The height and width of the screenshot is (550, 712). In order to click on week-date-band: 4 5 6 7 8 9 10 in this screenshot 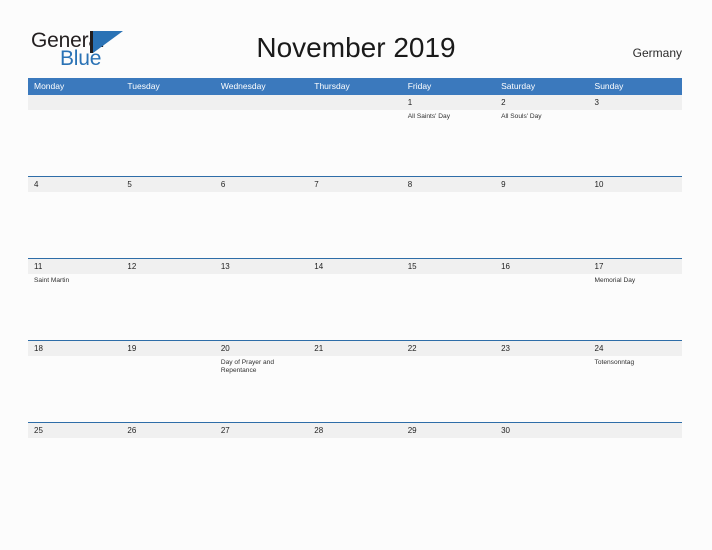, I will do `click(355, 184)`.